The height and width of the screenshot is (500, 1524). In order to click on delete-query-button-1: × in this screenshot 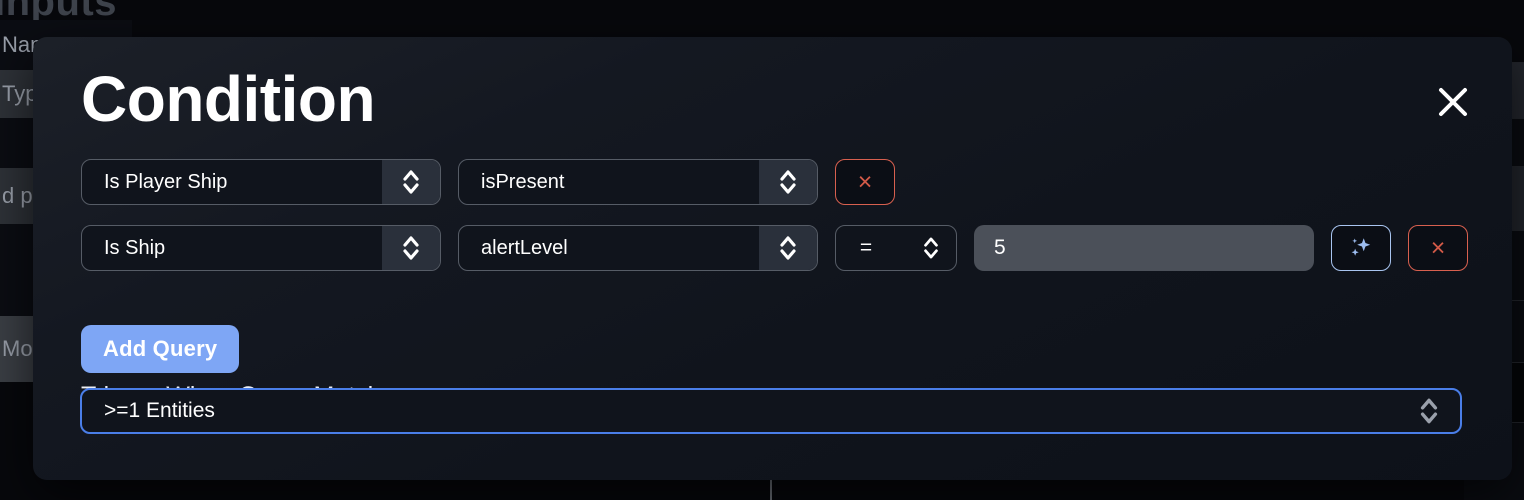, I will do `click(1438, 248)`.